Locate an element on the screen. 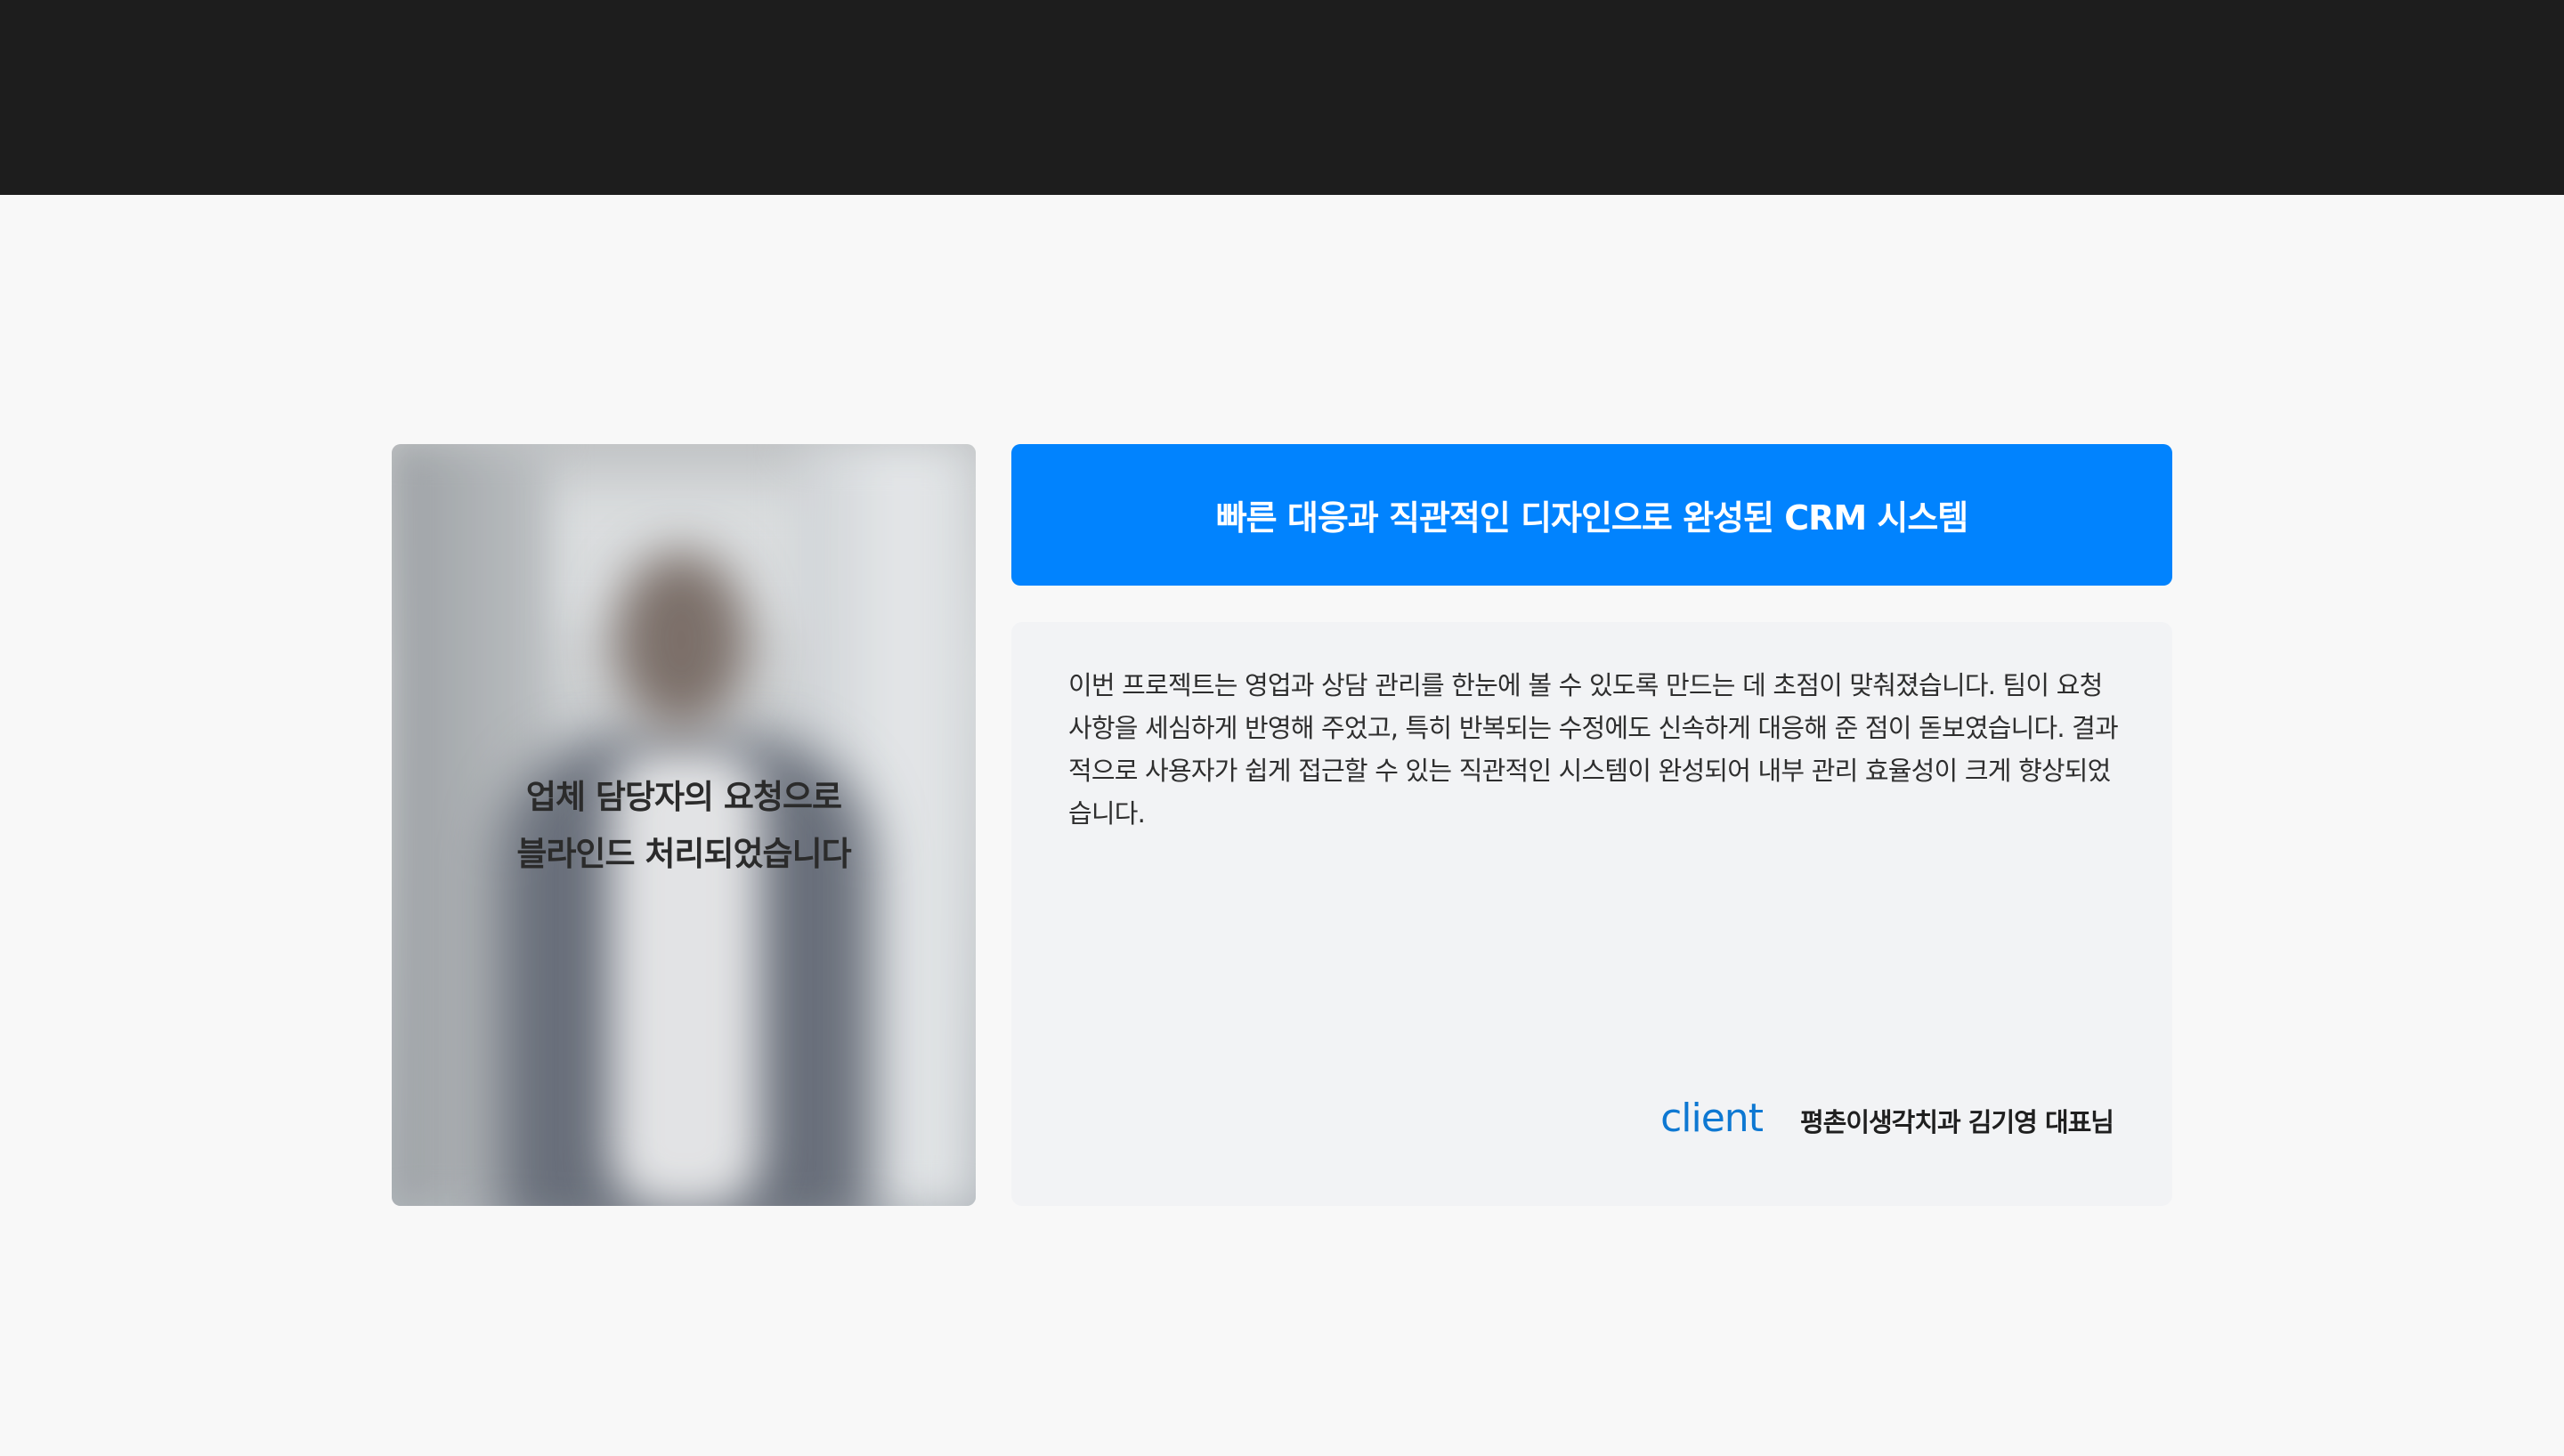 This screenshot has height=1456, width=2564. client-photo: 업체 담당자의 요청으로 블라인드 처리되었습니다 is located at coordinates (684, 825).